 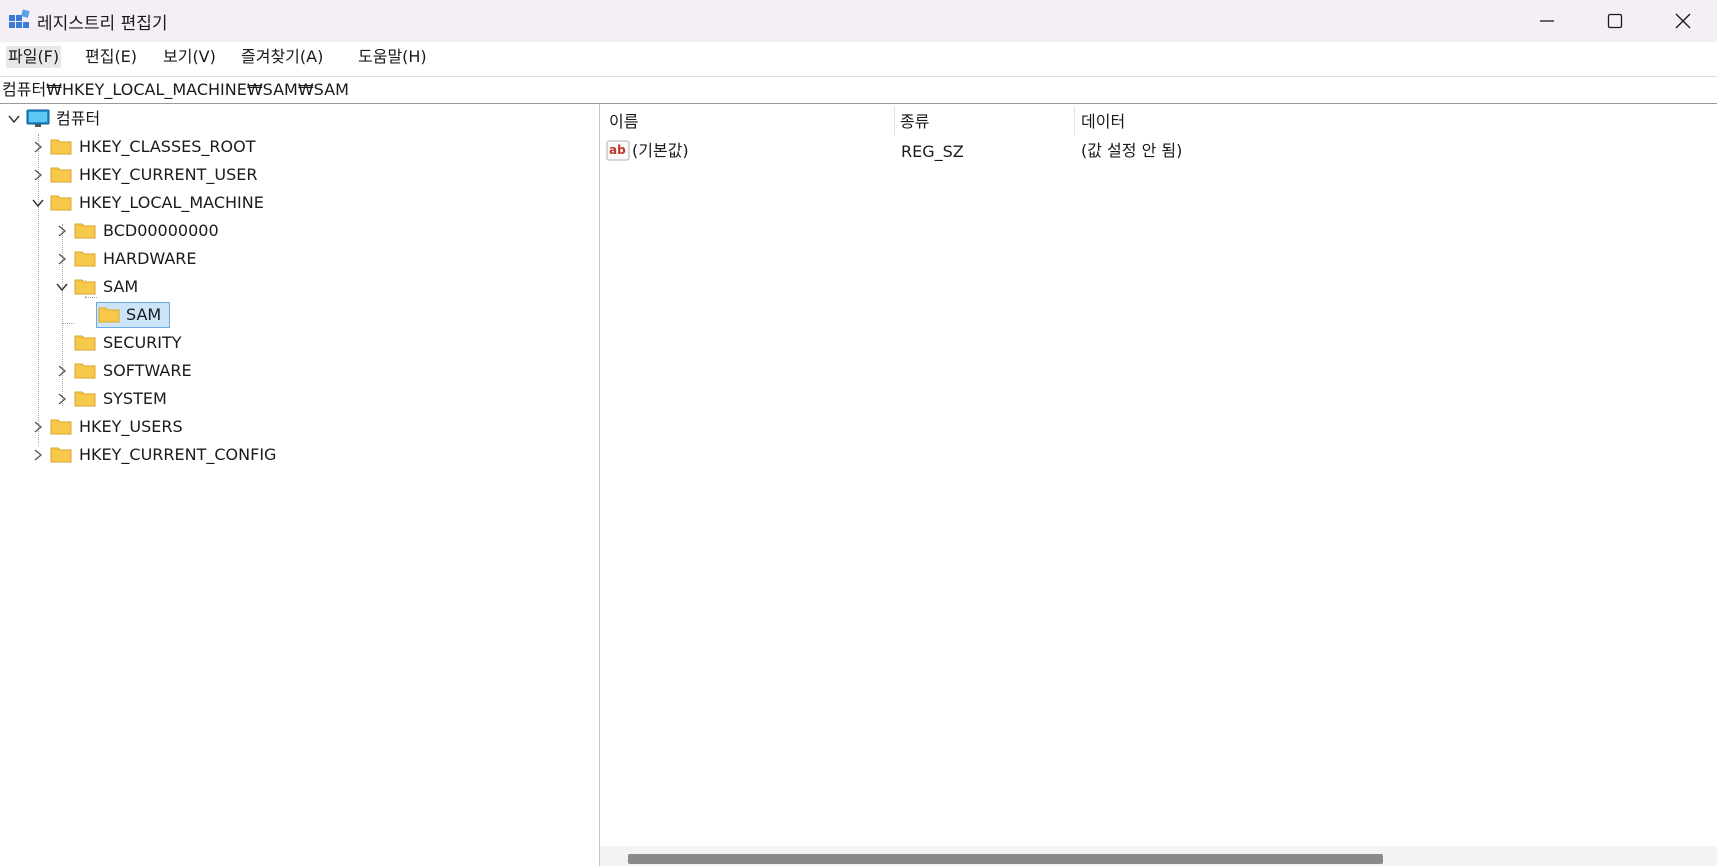 What do you see at coordinates (34, 57) in the screenshot?
I see `menu-file: 파일(F)` at bounding box center [34, 57].